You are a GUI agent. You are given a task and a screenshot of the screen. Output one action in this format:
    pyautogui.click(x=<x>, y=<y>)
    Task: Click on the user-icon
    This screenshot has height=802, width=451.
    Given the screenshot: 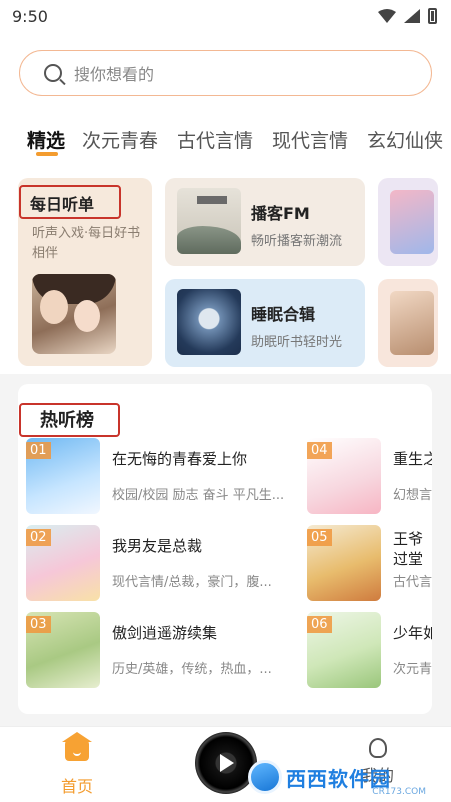 What is the action you would take?
    pyautogui.click(x=378, y=748)
    